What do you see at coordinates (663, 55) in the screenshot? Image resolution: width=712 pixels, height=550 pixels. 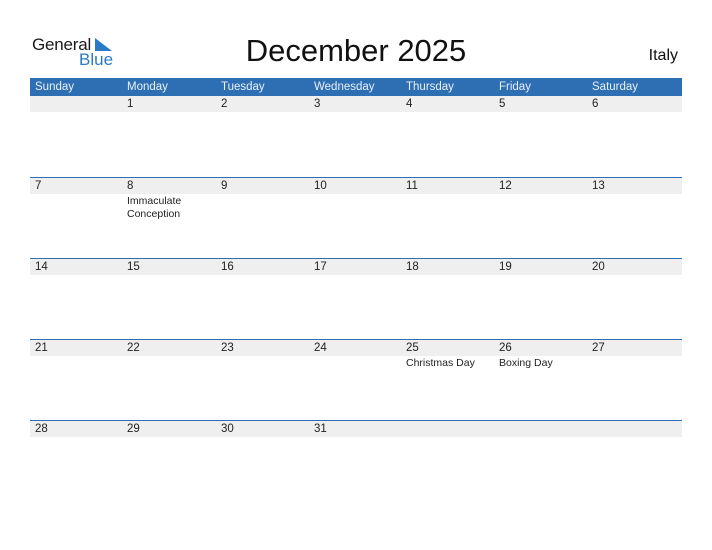 I see `country-label: Italy` at bounding box center [663, 55].